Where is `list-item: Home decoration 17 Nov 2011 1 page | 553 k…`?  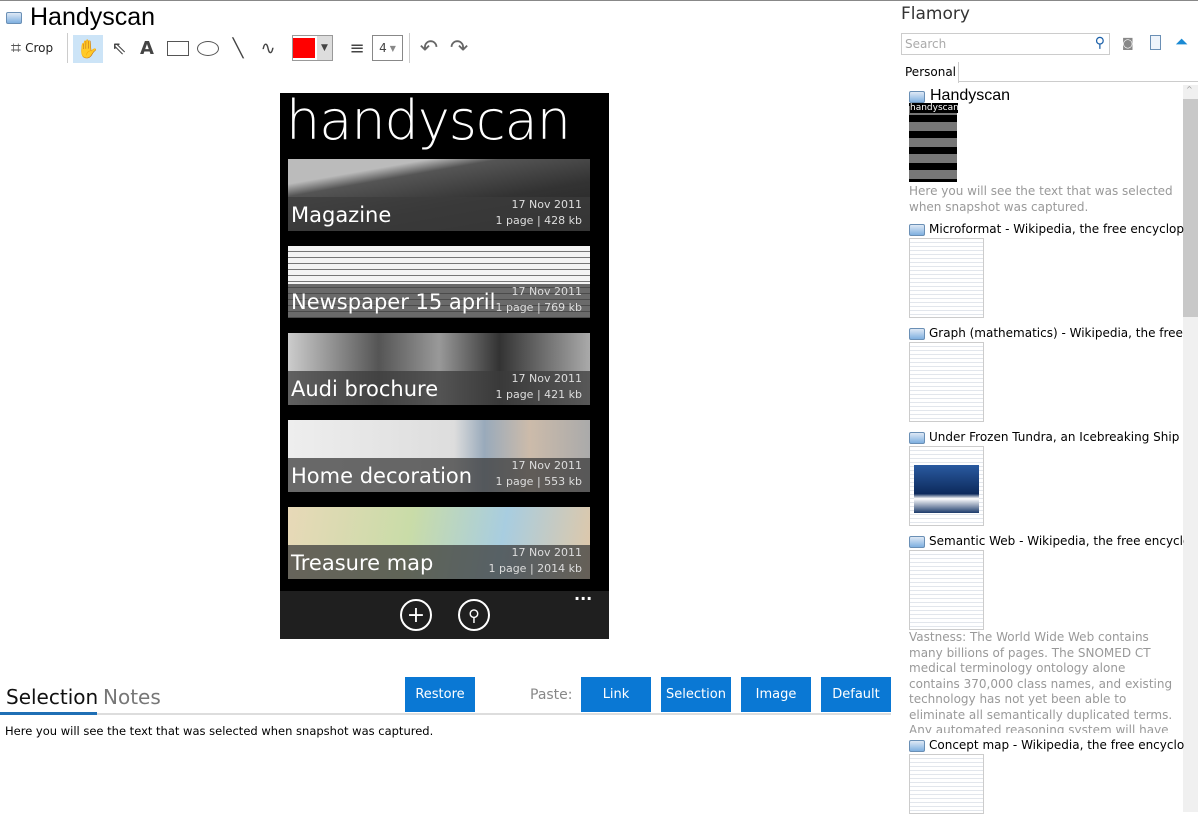 list-item: Home decoration 17 Nov 2011 1 page | 553 k… is located at coordinates (439, 456).